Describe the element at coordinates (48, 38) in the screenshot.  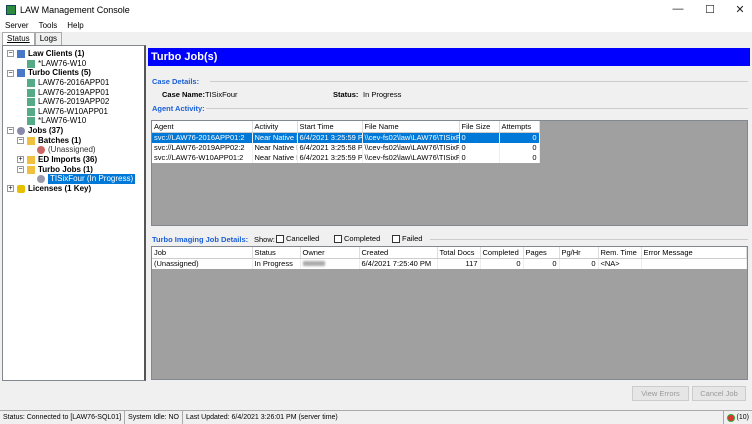
I see `tab-logs: Logs` at that location.